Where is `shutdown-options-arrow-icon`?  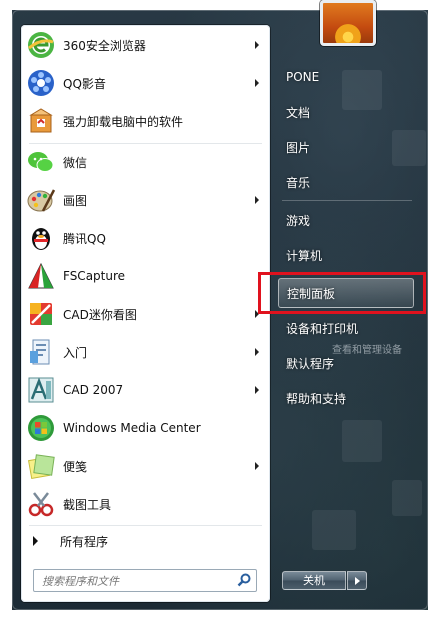 shutdown-options-arrow-icon is located at coordinates (357, 580).